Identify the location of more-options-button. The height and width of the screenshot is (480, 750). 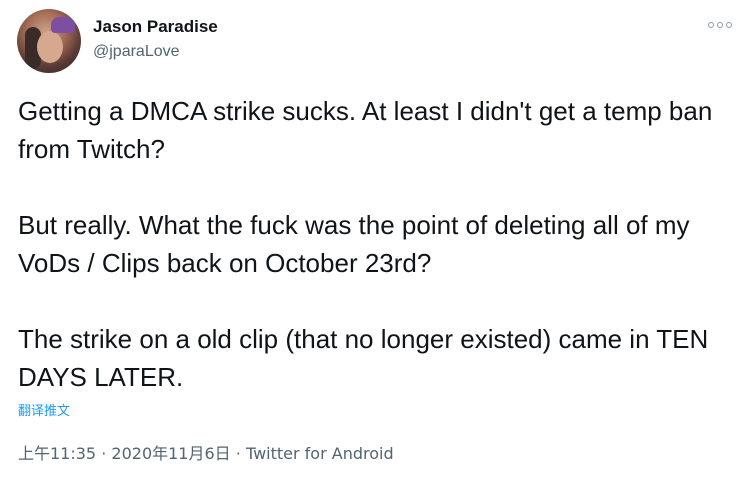
(720, 25).